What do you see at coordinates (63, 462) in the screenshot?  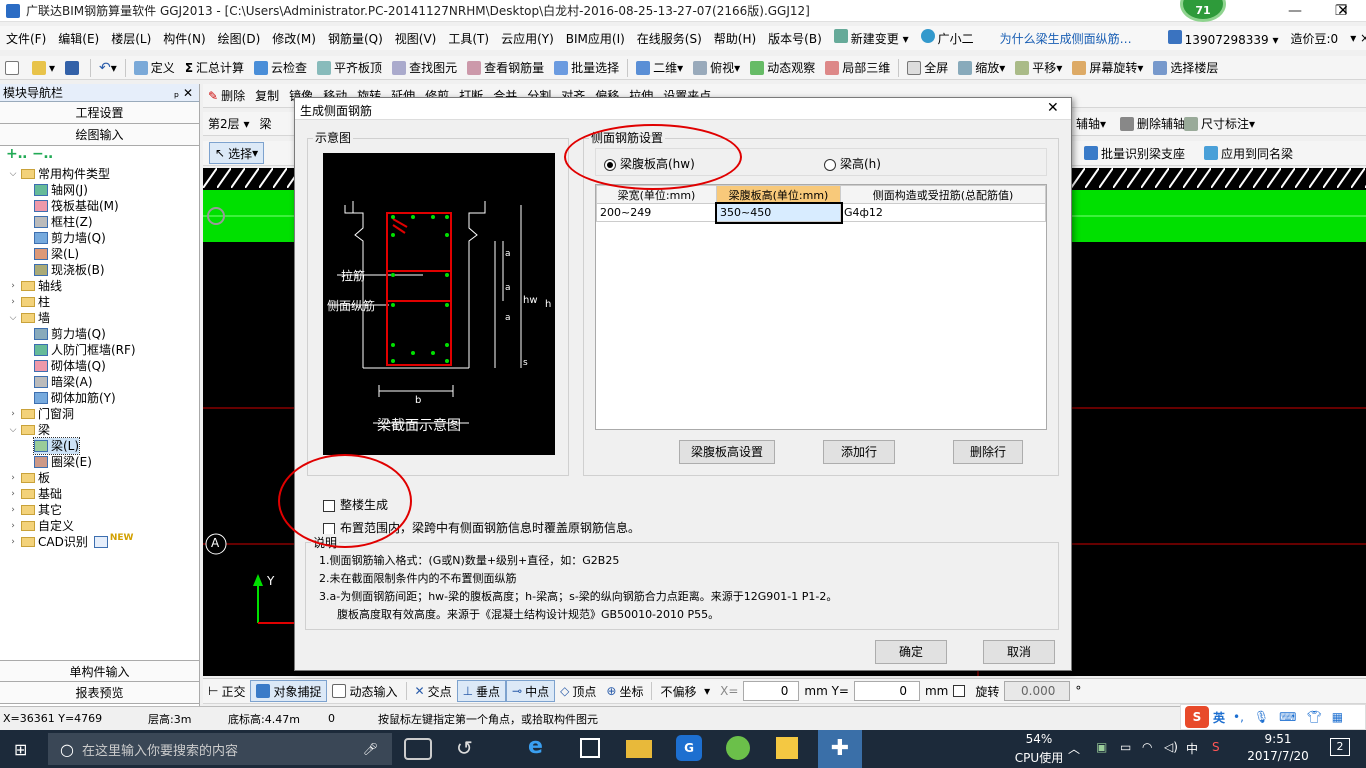 I see `tree-item: 圈梁(E)` at bounding box center [63, 462].